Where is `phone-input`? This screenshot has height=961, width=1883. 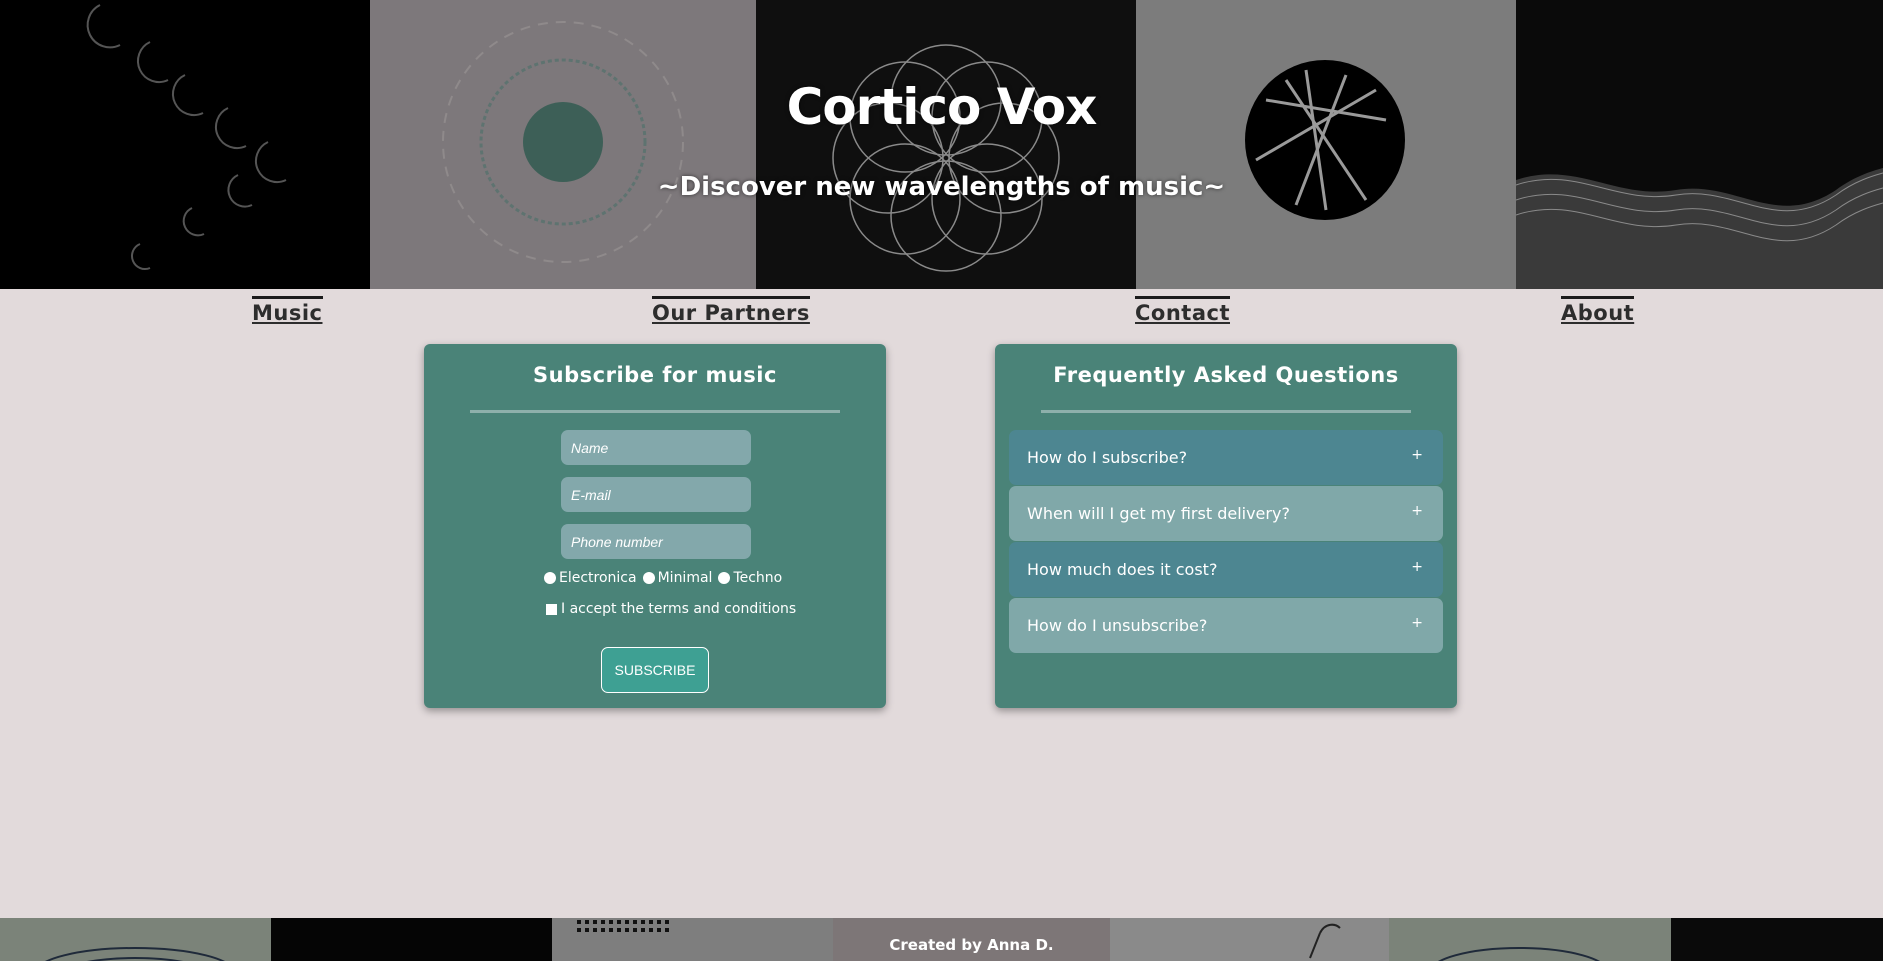 phone-input is located at coordinates (656, 541).